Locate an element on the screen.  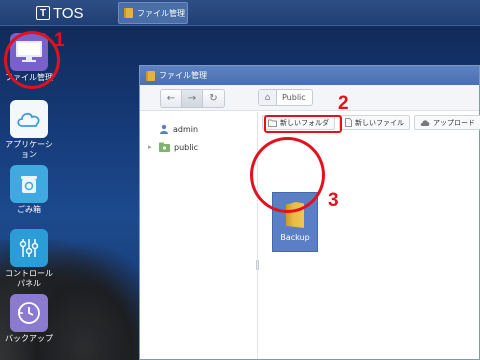
tos-logo: T TOS is located at coordinates (60, 13).